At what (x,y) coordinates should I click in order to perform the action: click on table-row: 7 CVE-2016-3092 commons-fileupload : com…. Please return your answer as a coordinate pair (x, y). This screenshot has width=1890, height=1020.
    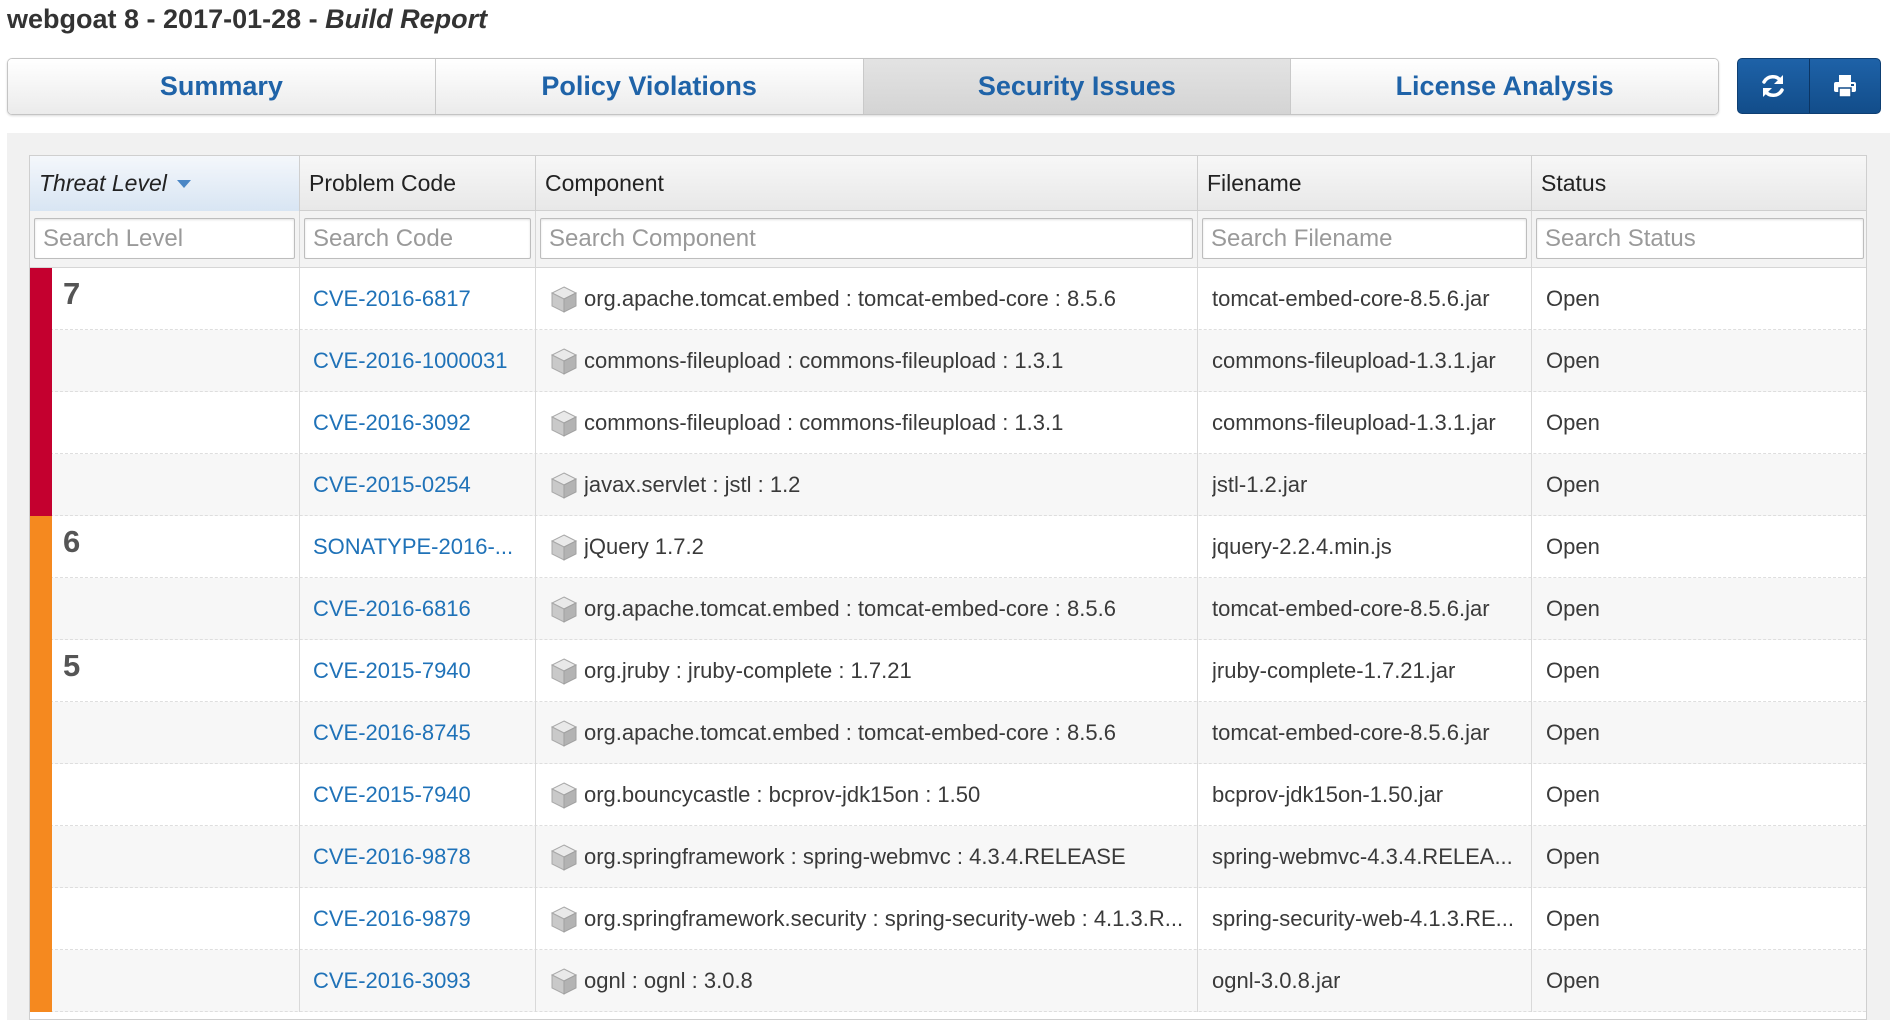
    Looking at the image, I should click on (948, 423).